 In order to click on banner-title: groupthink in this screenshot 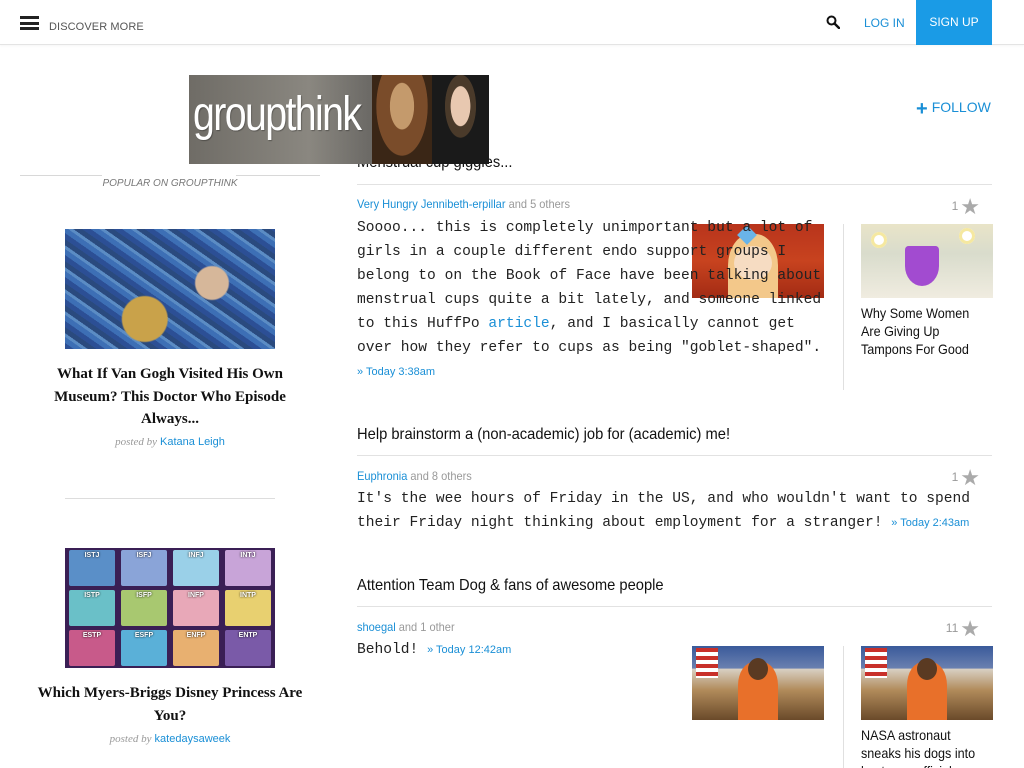, I will do `click(277, 114)`.